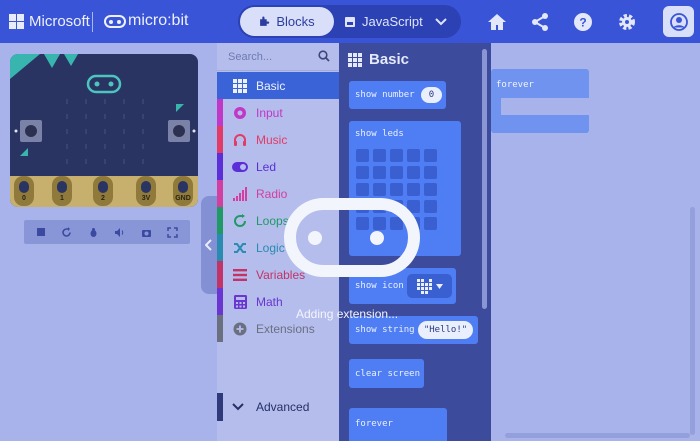 The image size is (700, 441). I want to click on icon-picker-dropdown, so click(429, 286).